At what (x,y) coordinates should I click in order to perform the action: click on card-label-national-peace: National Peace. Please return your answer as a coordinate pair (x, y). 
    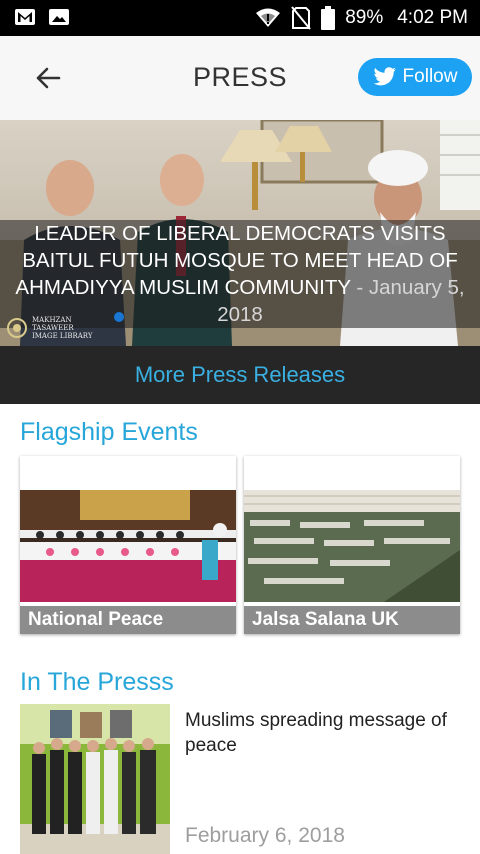
    Looking at the image, I should click on (128, 620).